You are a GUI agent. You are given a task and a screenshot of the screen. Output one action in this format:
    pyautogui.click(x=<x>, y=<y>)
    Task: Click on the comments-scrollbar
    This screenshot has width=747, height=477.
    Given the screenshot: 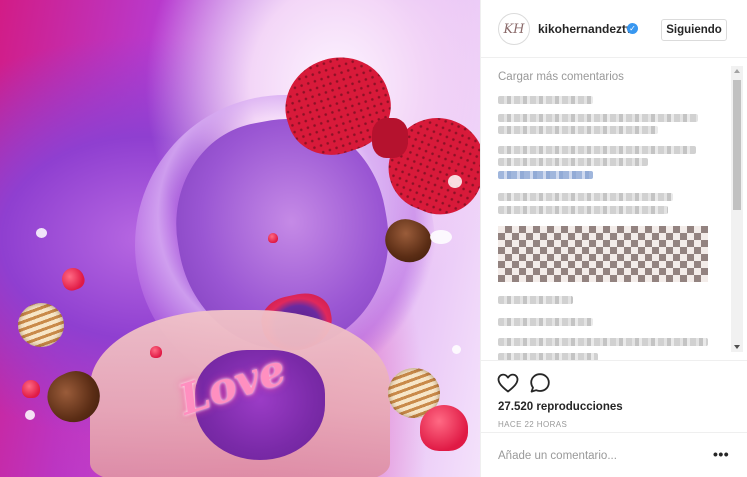 What is the action you would take?
    pyautogui.click(x=737, y=209)
    